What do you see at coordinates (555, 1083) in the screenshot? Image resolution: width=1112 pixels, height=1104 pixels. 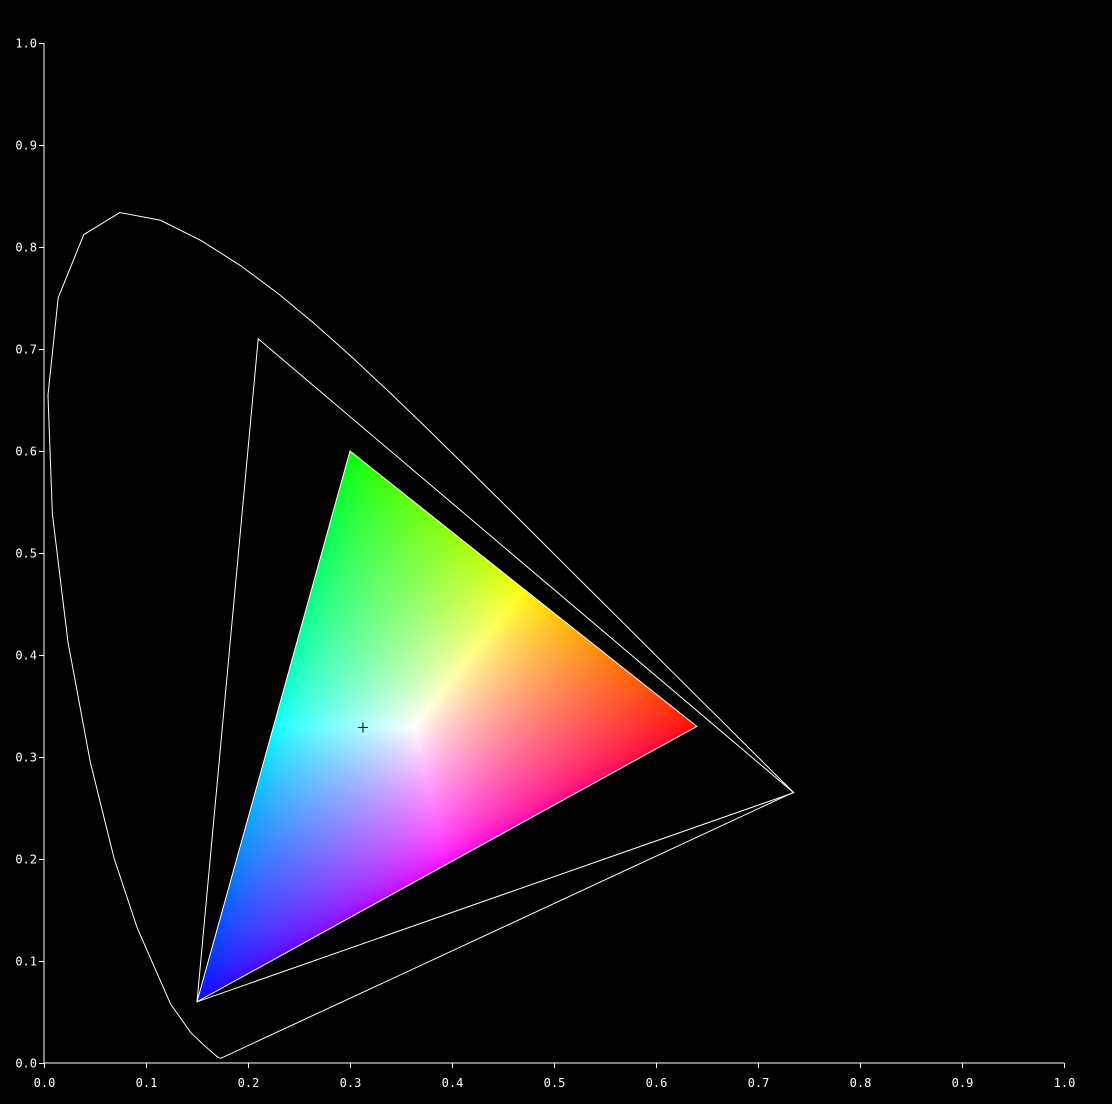 I see `x-tick-label: 0.5` at bounding box center [555, 1083].